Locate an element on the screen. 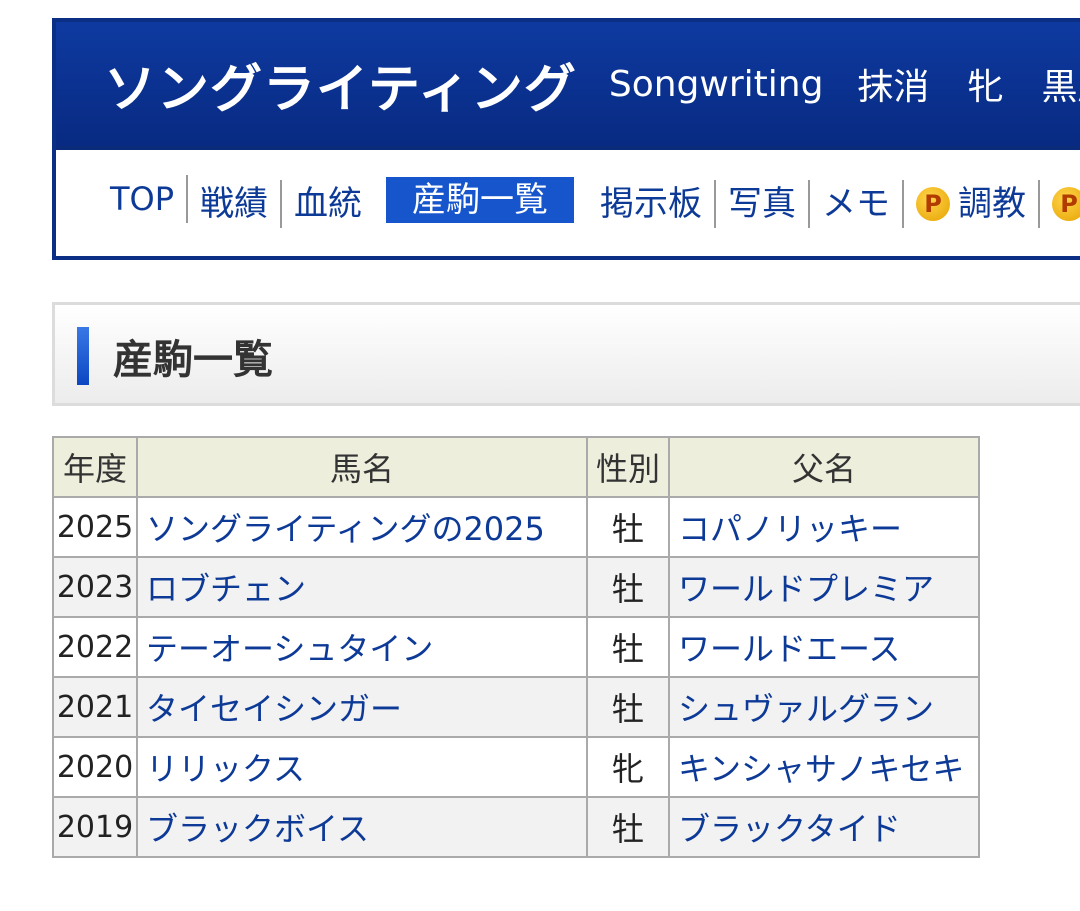 Image resolution: width=1080 pixels, height=911 pixels. table-row: 2022 テーオーシュタイン 牡 ワールドエース is located at coordinates (516, 647).